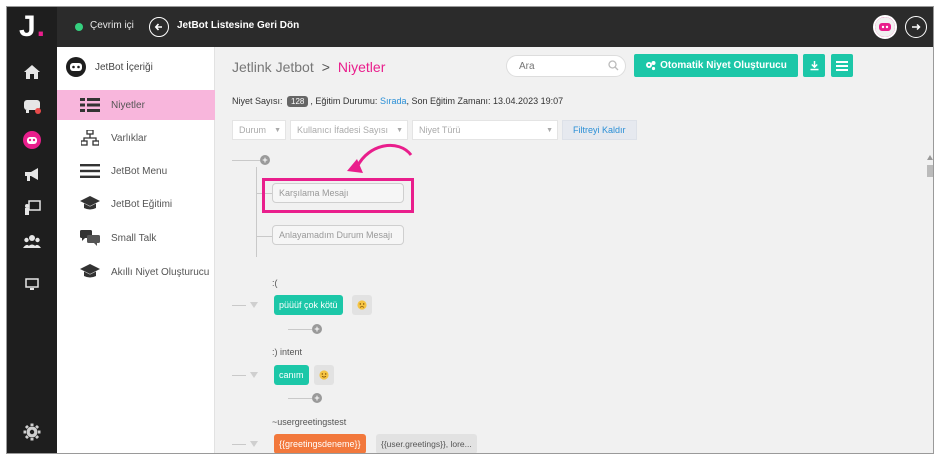  What do you see at coordinates (32, 432) in the screenshot?
I see `gear-icon` at bounding box center [32, 432].